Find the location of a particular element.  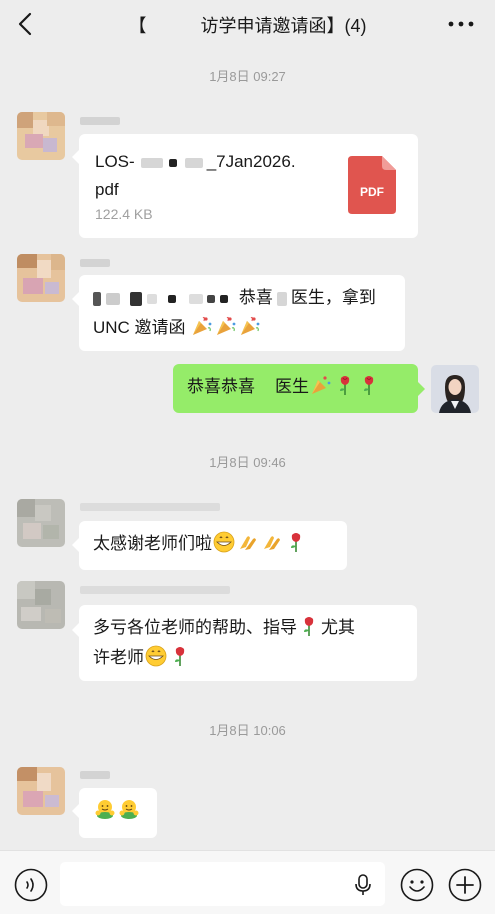

file-message: LOS- _7Jan2026. pdf 122.4 KB PDF is located at coordinates (248, 186).